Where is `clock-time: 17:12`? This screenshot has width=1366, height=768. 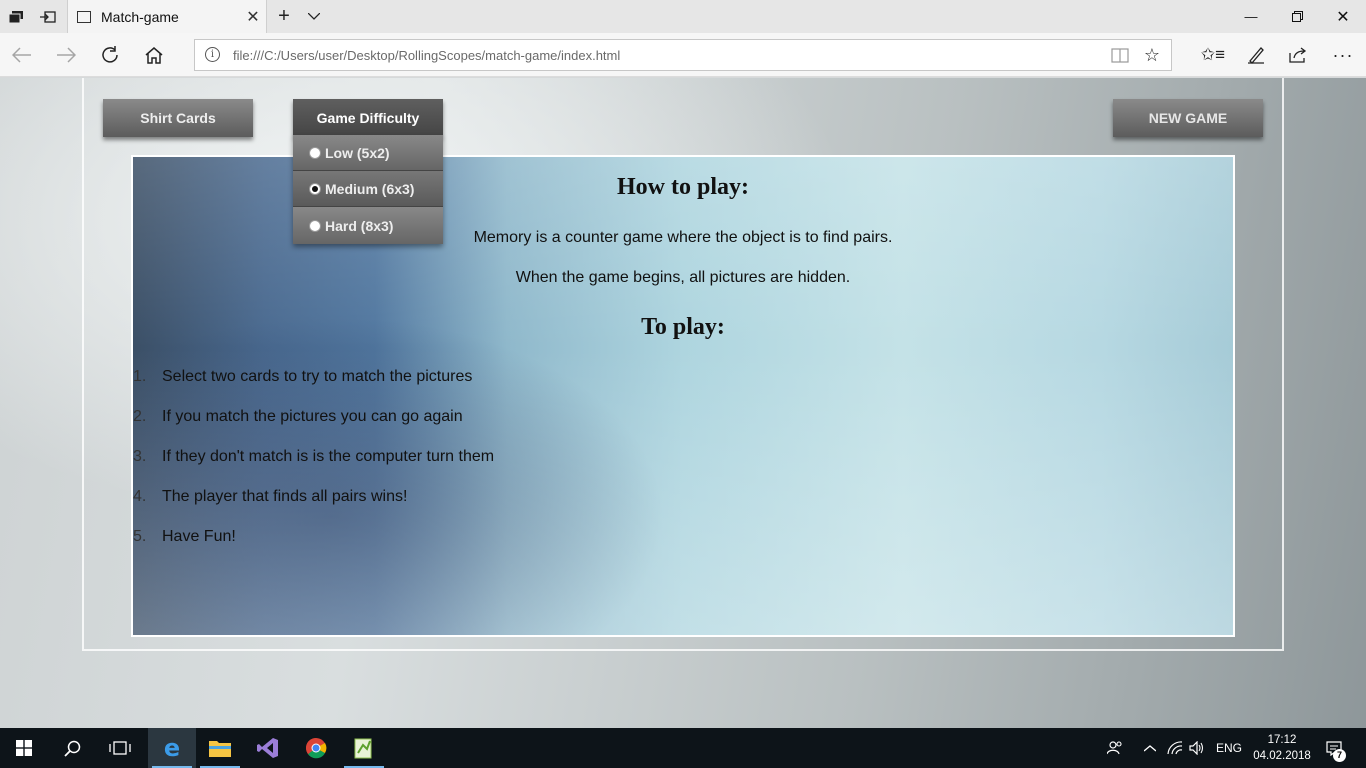
clock-time: 17:12 is located at coordinates (1282, 740).